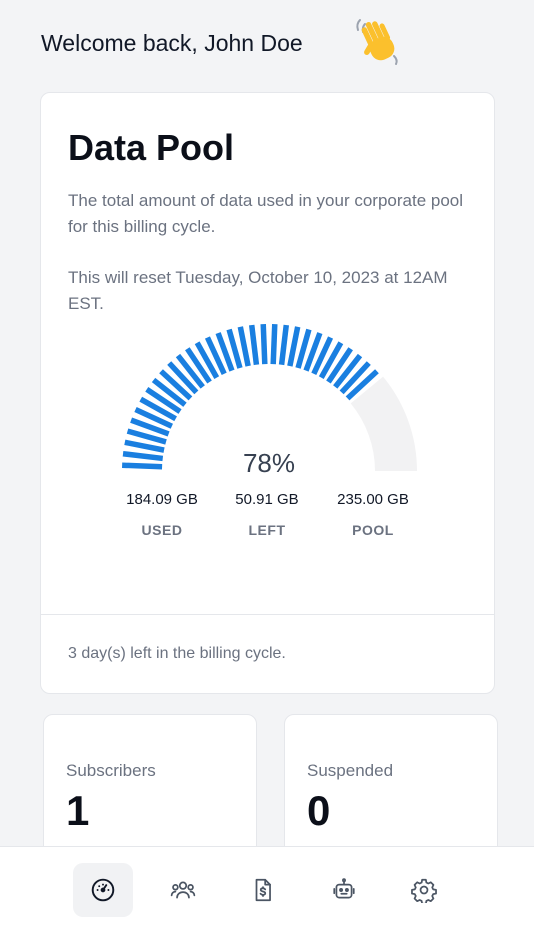  I want to click on stat-used-value: 184.09 GB, so click(162, 499).